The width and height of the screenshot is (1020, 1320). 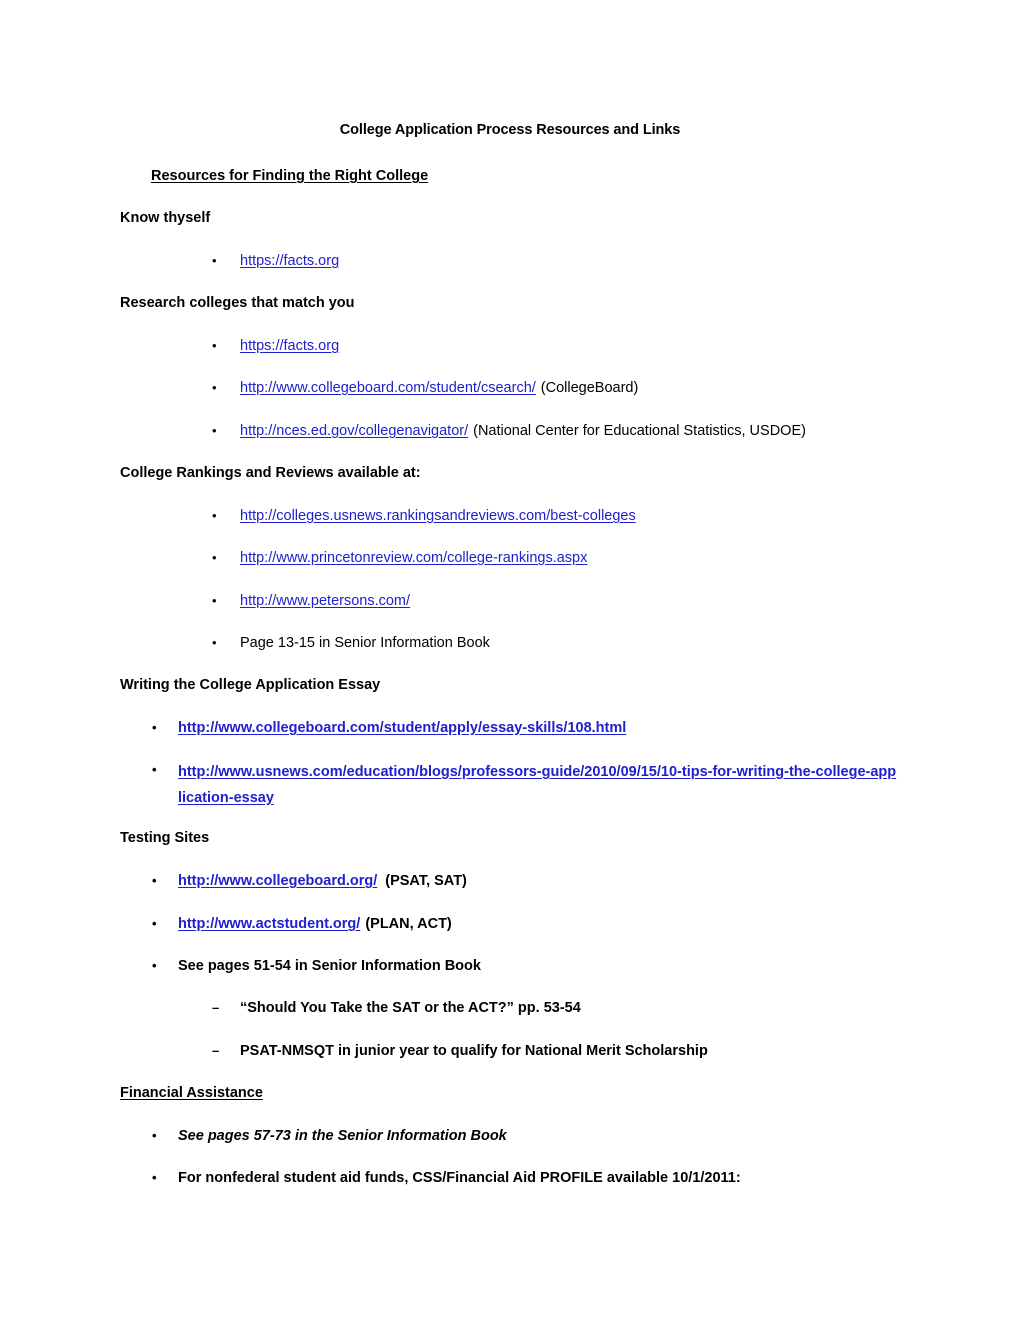 What do you see at coordinates (426, 881) in the screenshot?
I see `link-note: (PSAT, SAT)` at bounding box center [426, 881].